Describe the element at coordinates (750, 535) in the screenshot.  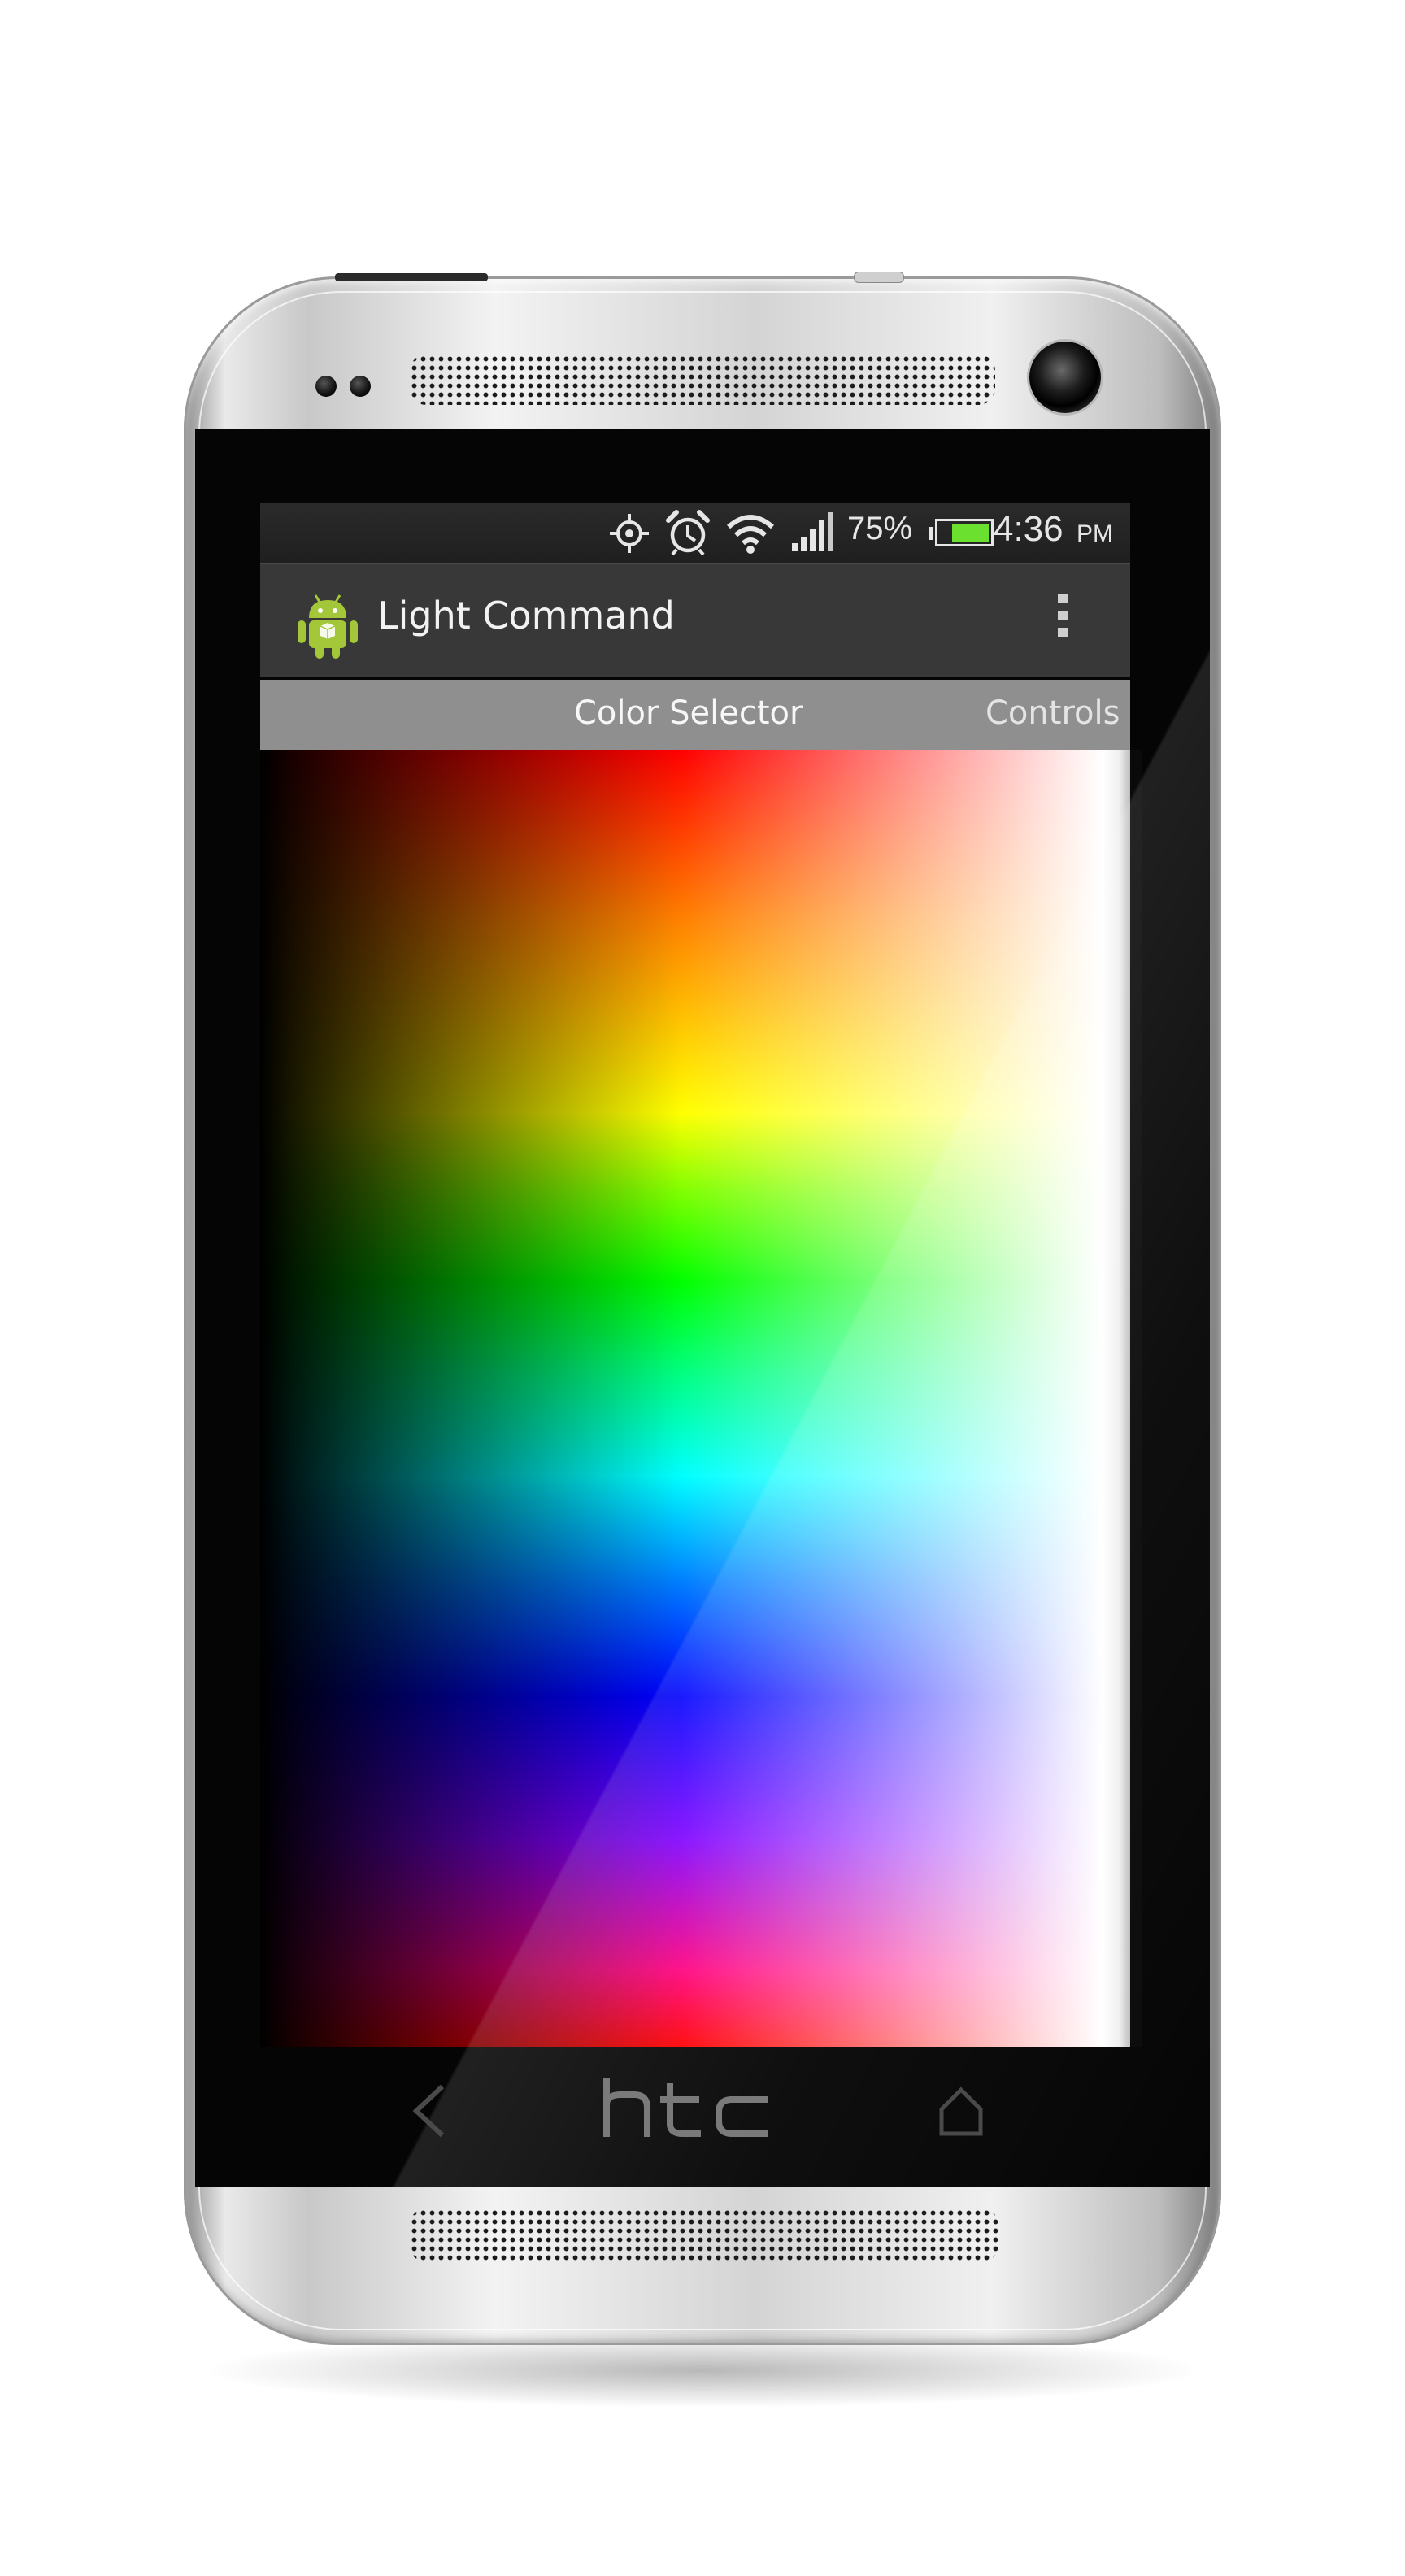
I see `wifi-icon` at that location.